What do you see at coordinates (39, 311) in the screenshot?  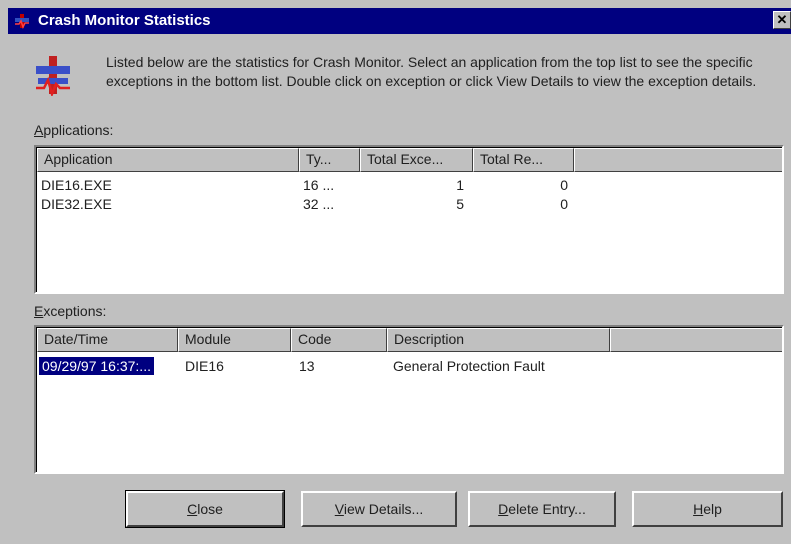 I see `exceptions-label-mnemonic: E` at bounding box center [39, 311].